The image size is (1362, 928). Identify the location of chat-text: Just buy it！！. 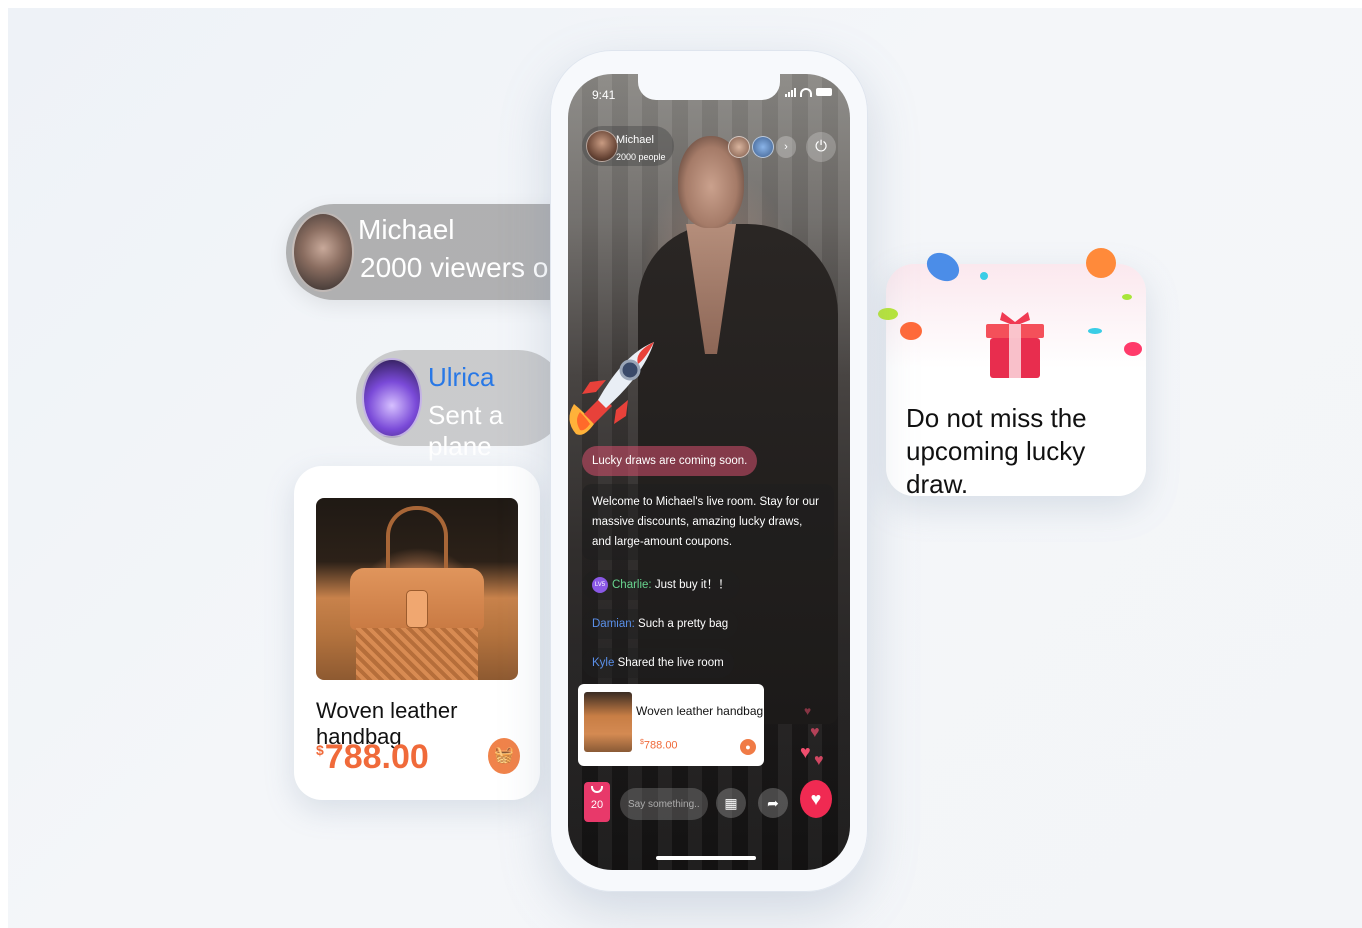
(690, 585).